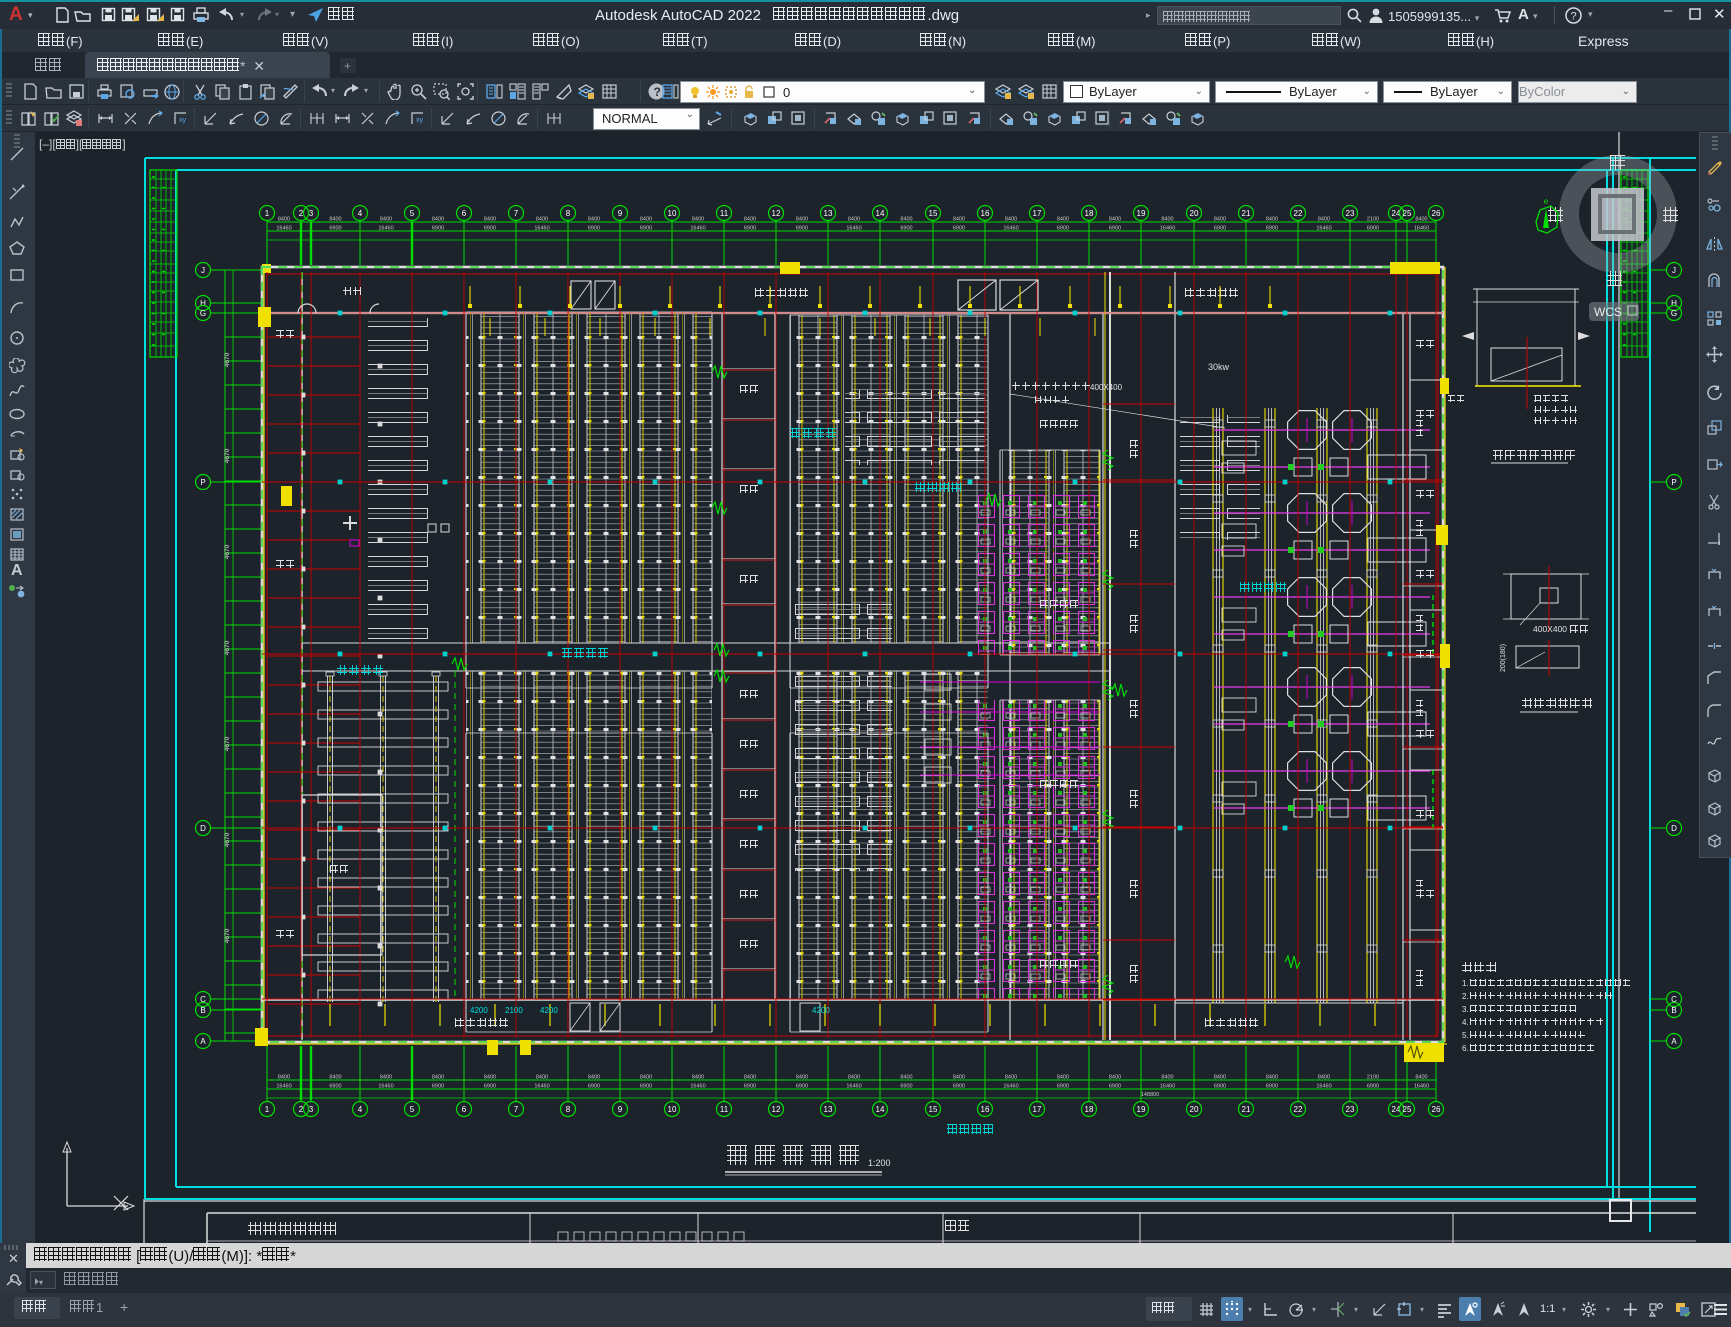 The image size is (1731, 1327). What do you see at coordinates (620, 1109) in the screenshot?
I see `svg-text: 9` at bounding box center [620, 1109].